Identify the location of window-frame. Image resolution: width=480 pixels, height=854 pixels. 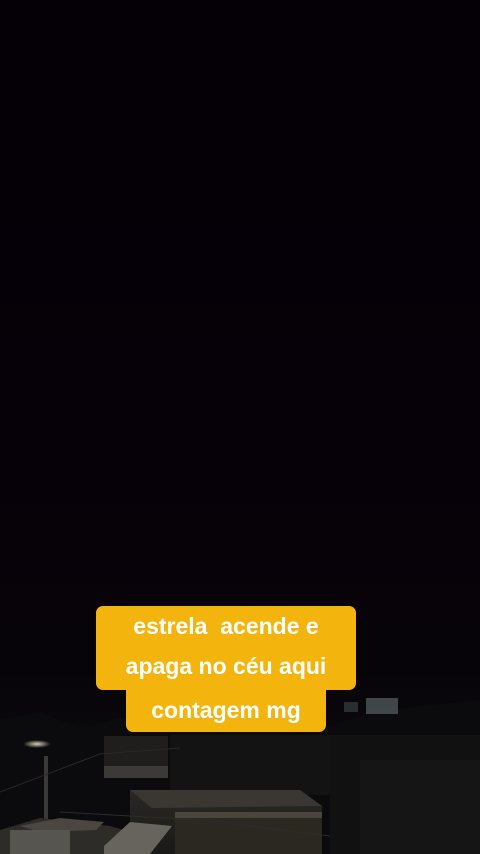
(136, 772).